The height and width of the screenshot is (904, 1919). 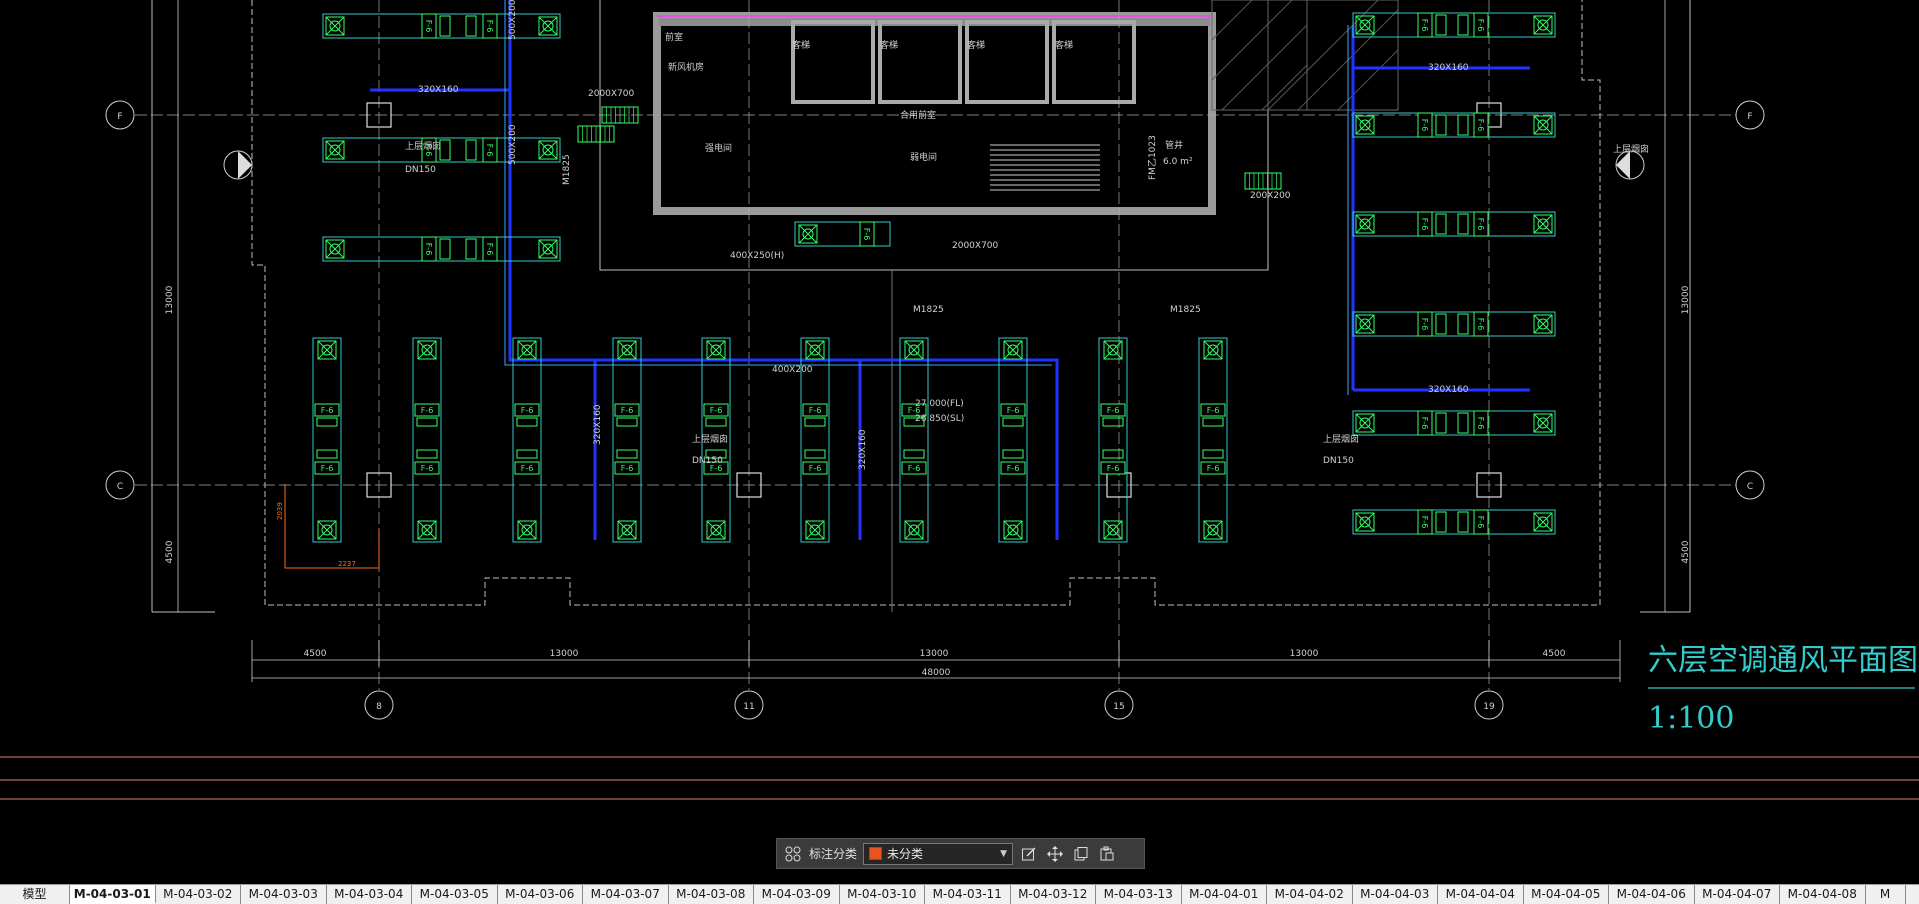 I want to click on fan-coil-unit-right-5: F-6 F-6, so click(x=1454, y=423).